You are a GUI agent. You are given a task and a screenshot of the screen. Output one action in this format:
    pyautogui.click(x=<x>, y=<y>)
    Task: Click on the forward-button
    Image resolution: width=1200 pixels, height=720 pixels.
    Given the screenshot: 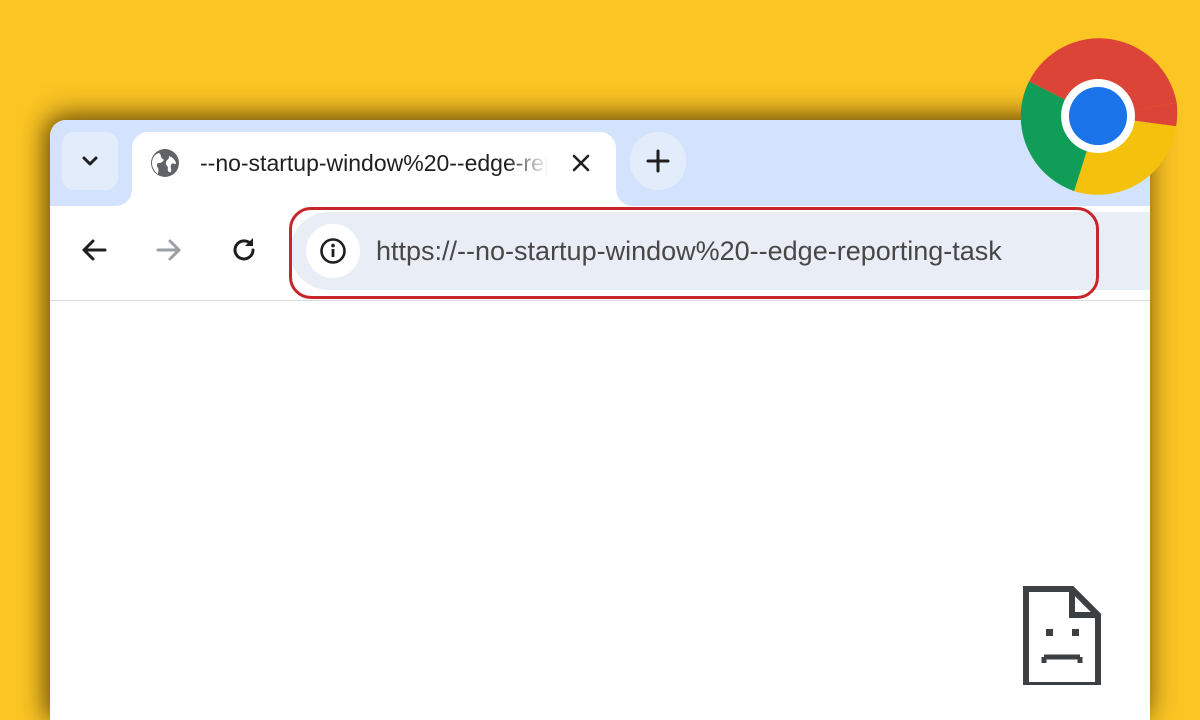 What is the action you would take?
    pyautogui.click(x=169, y=250)
    